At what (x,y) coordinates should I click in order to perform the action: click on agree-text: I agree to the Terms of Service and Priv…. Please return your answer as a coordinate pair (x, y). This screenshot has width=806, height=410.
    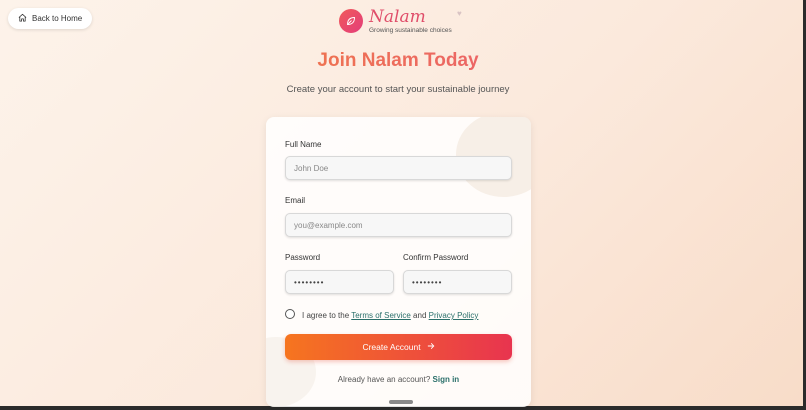
    Looking at the image, I should click on (390, 315).